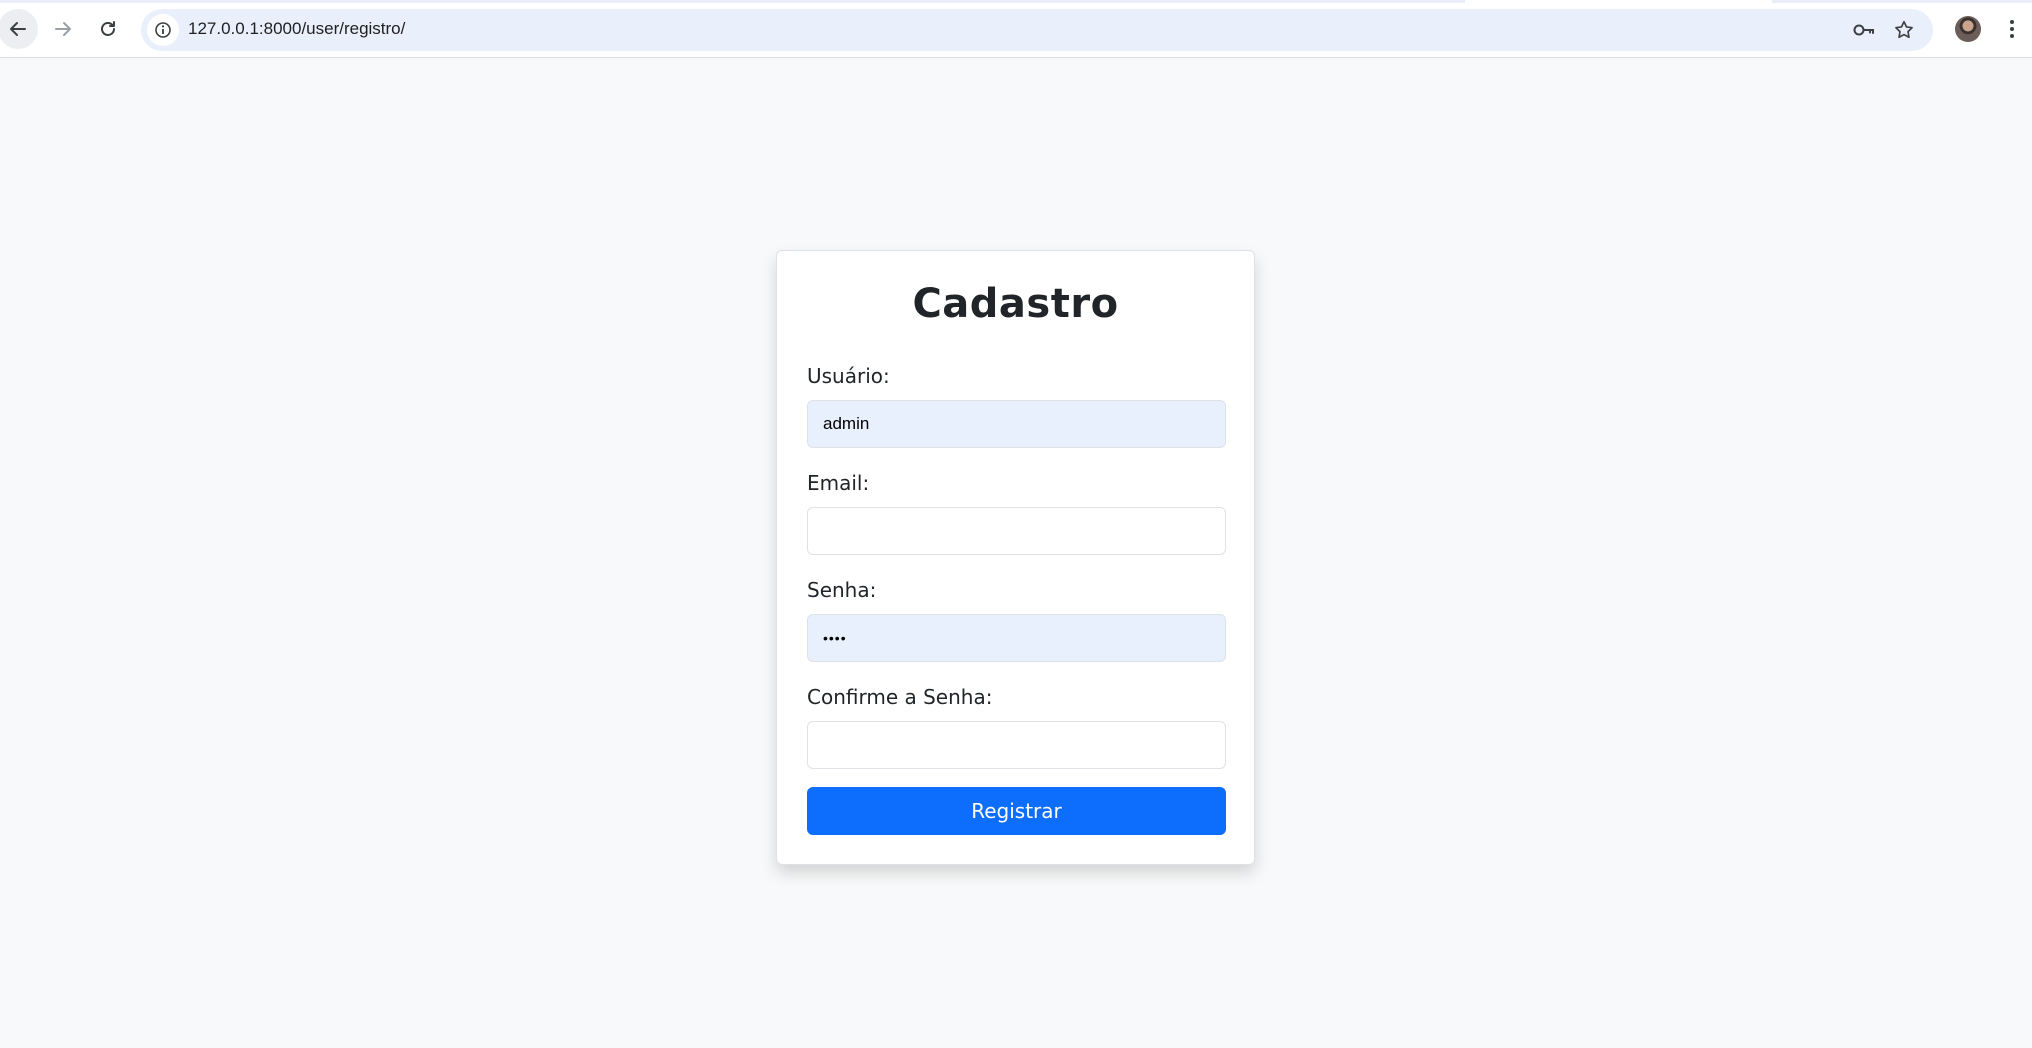  What do you see at coordinates (838, 483) in the screenshot?
I see `email-label: Email:` at bounding box center [838, 483].